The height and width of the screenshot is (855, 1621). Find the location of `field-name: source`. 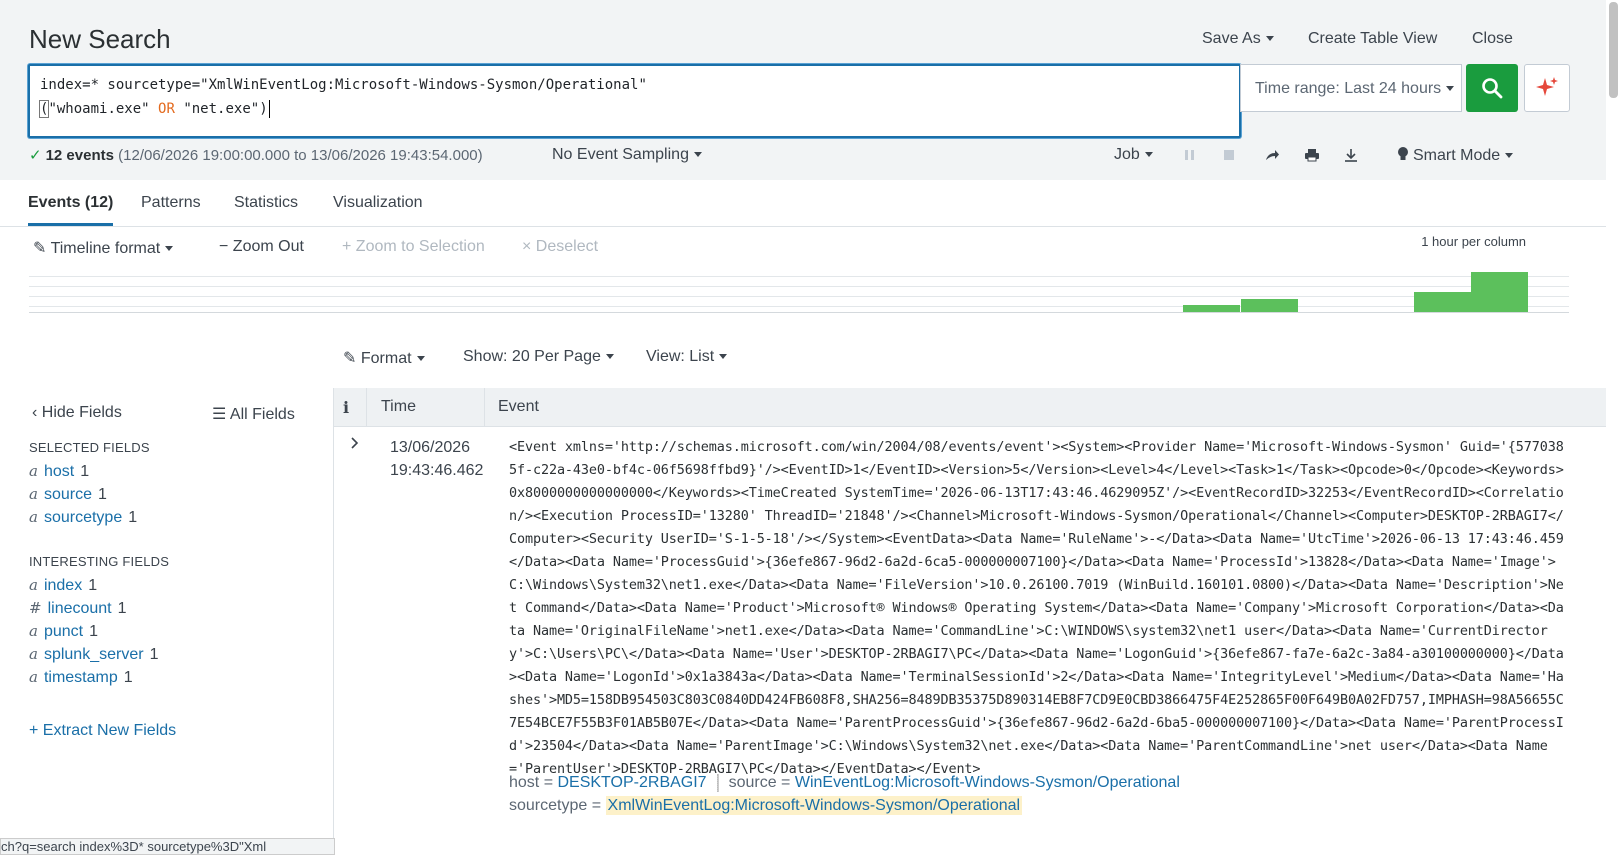

field-name: source is located at coordinates (67, 494).